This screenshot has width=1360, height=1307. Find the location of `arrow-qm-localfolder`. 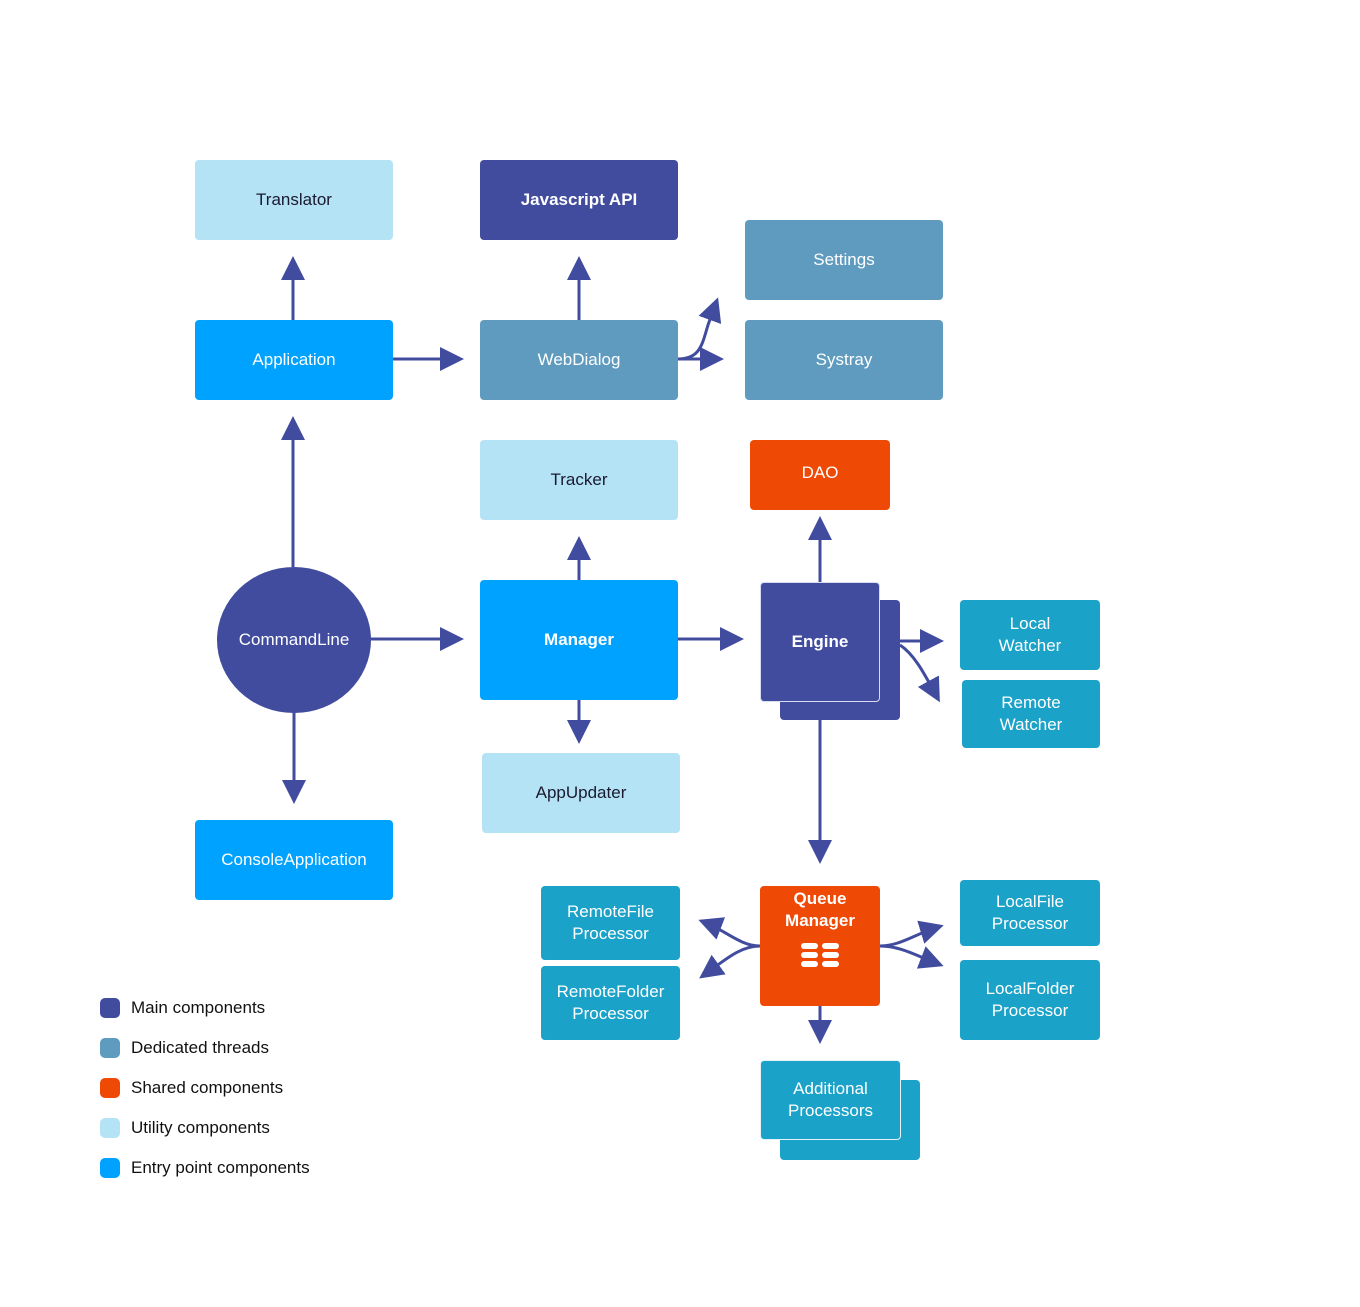

arrow-qm-localfolder is located at coordinates (911, 956).